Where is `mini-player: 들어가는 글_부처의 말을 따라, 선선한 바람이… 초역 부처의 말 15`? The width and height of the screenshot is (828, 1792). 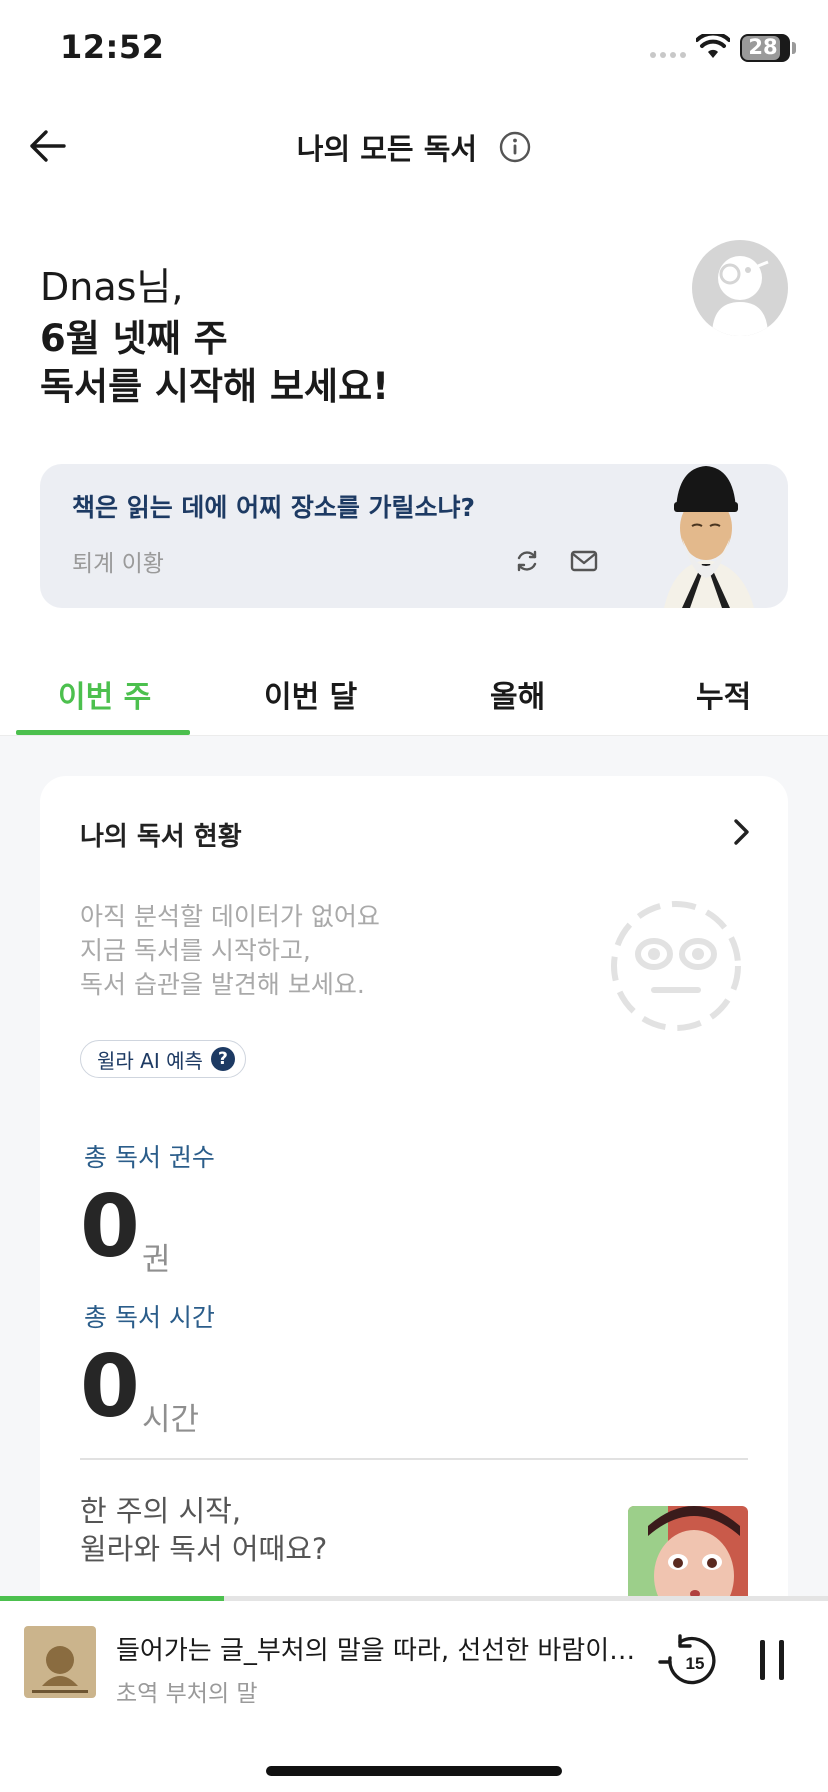 mini-player: 들어가는 글_부처의 말을 따라, 선선한 바람이… 초역 부처의 말 15 is located at coordinates (414, 1694).